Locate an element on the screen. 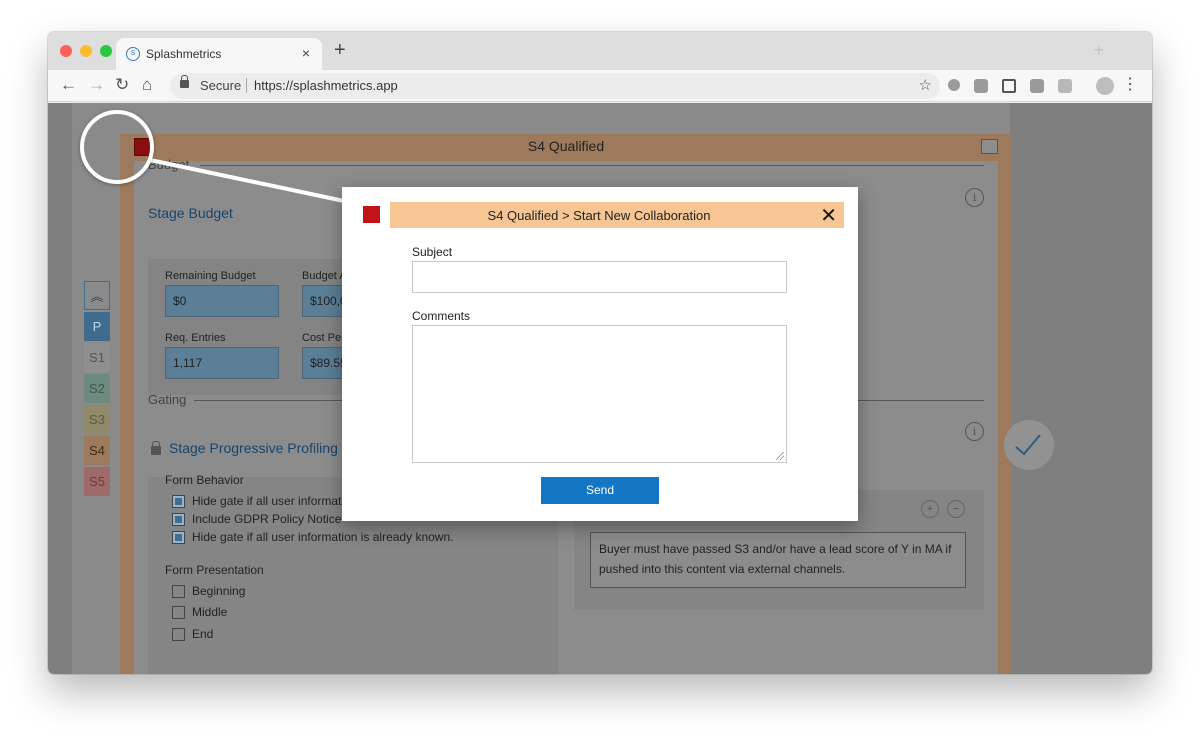 Image resolution: width=1200 pixels, height=738 pixels. modal-title: S4 Qualified > Start New Collaboration is located at coordinates (599, 215).